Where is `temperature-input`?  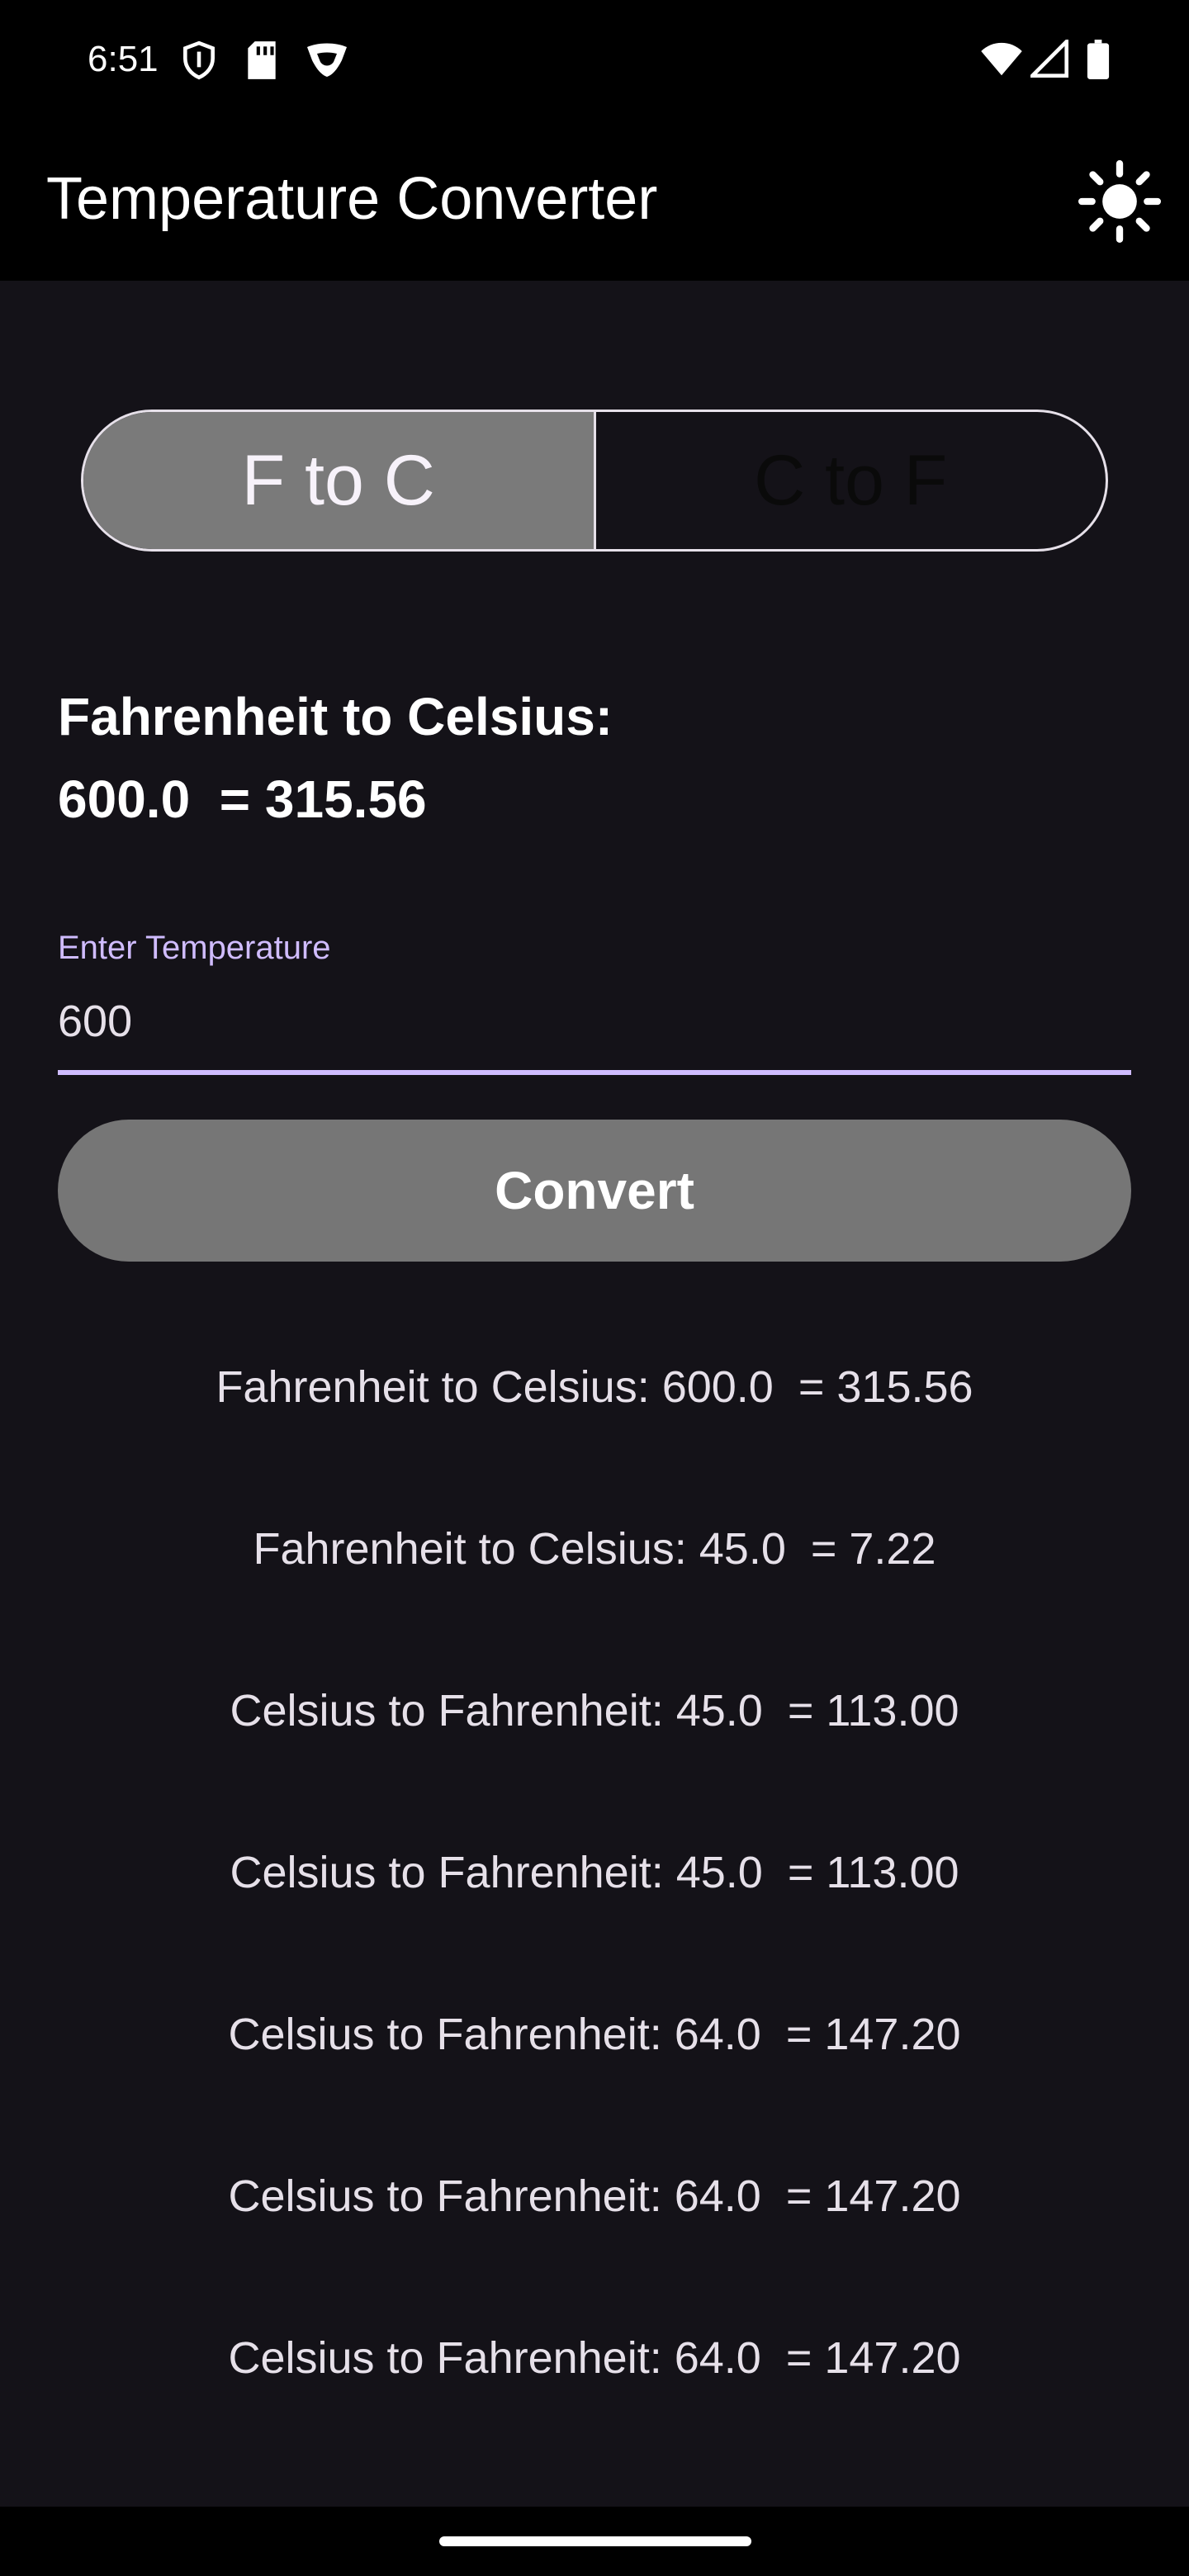
temperature-input is located at coordinates (594, 1021).